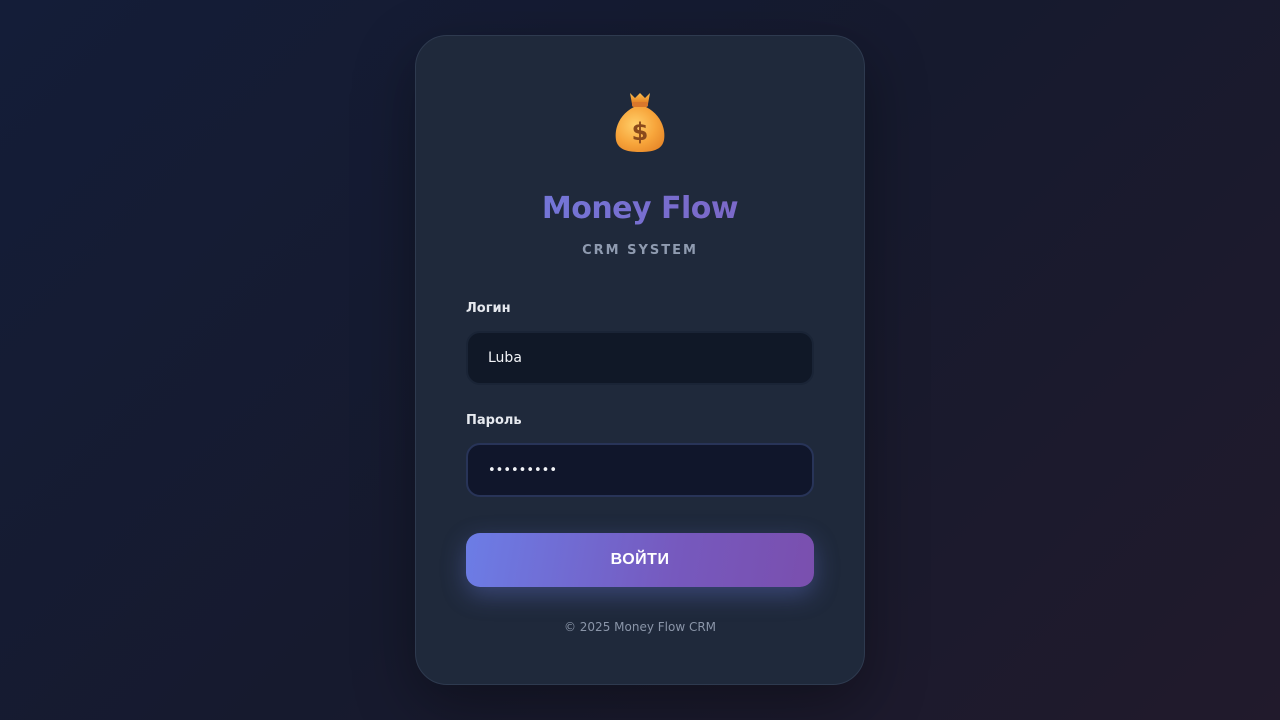 The width and height of the screenshot is (1280, 720). Describe the element at coordinates (505, 358) in the screenshot. I see `login-input-value: Luba` at that location.